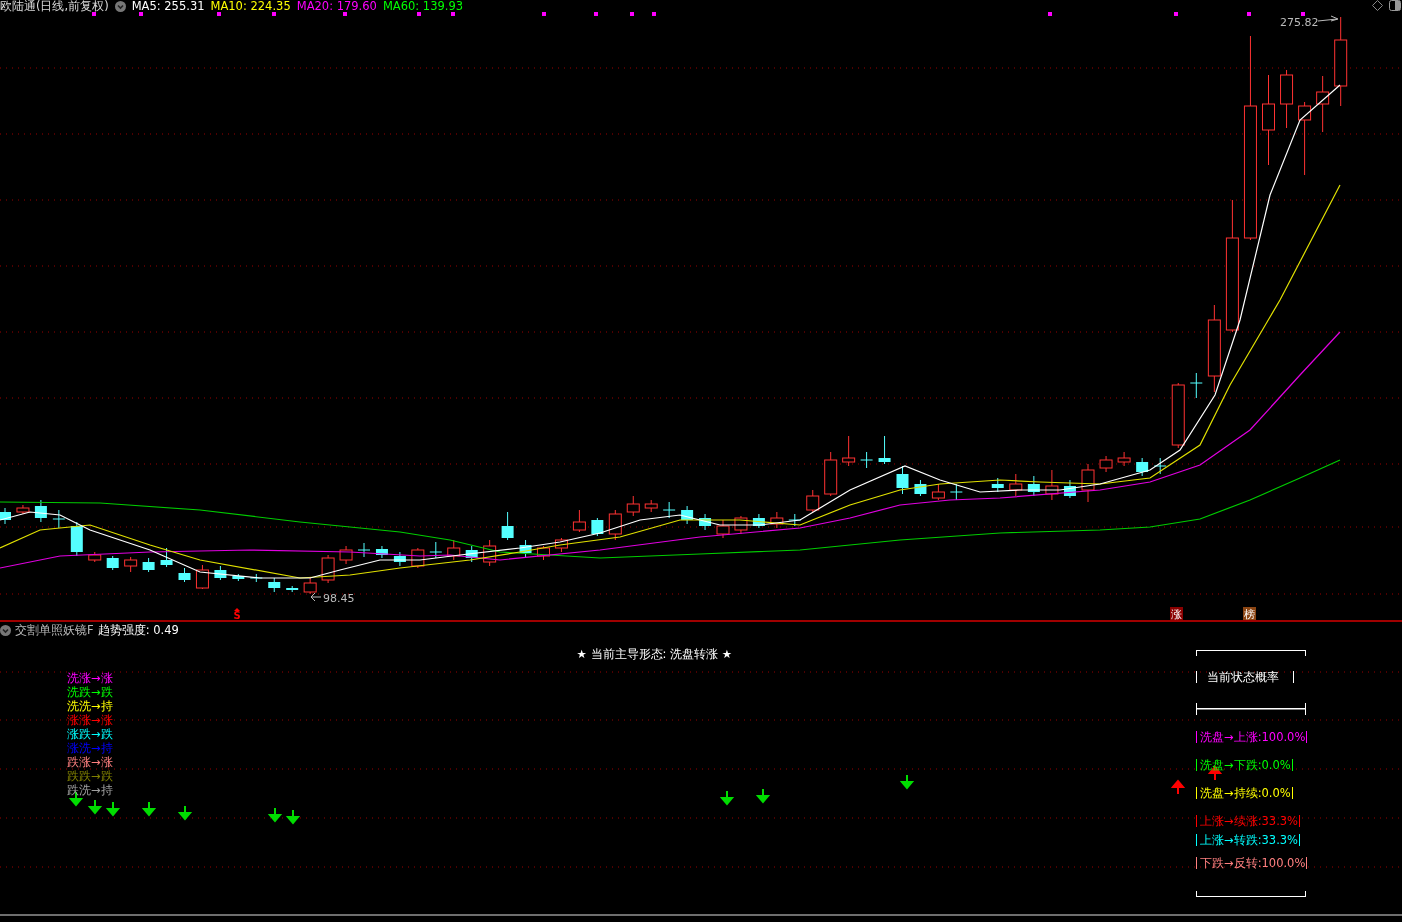  Describe the element at coordinates (1299, 22) in the screenshot. I see `price-label: 275.82` at that location.